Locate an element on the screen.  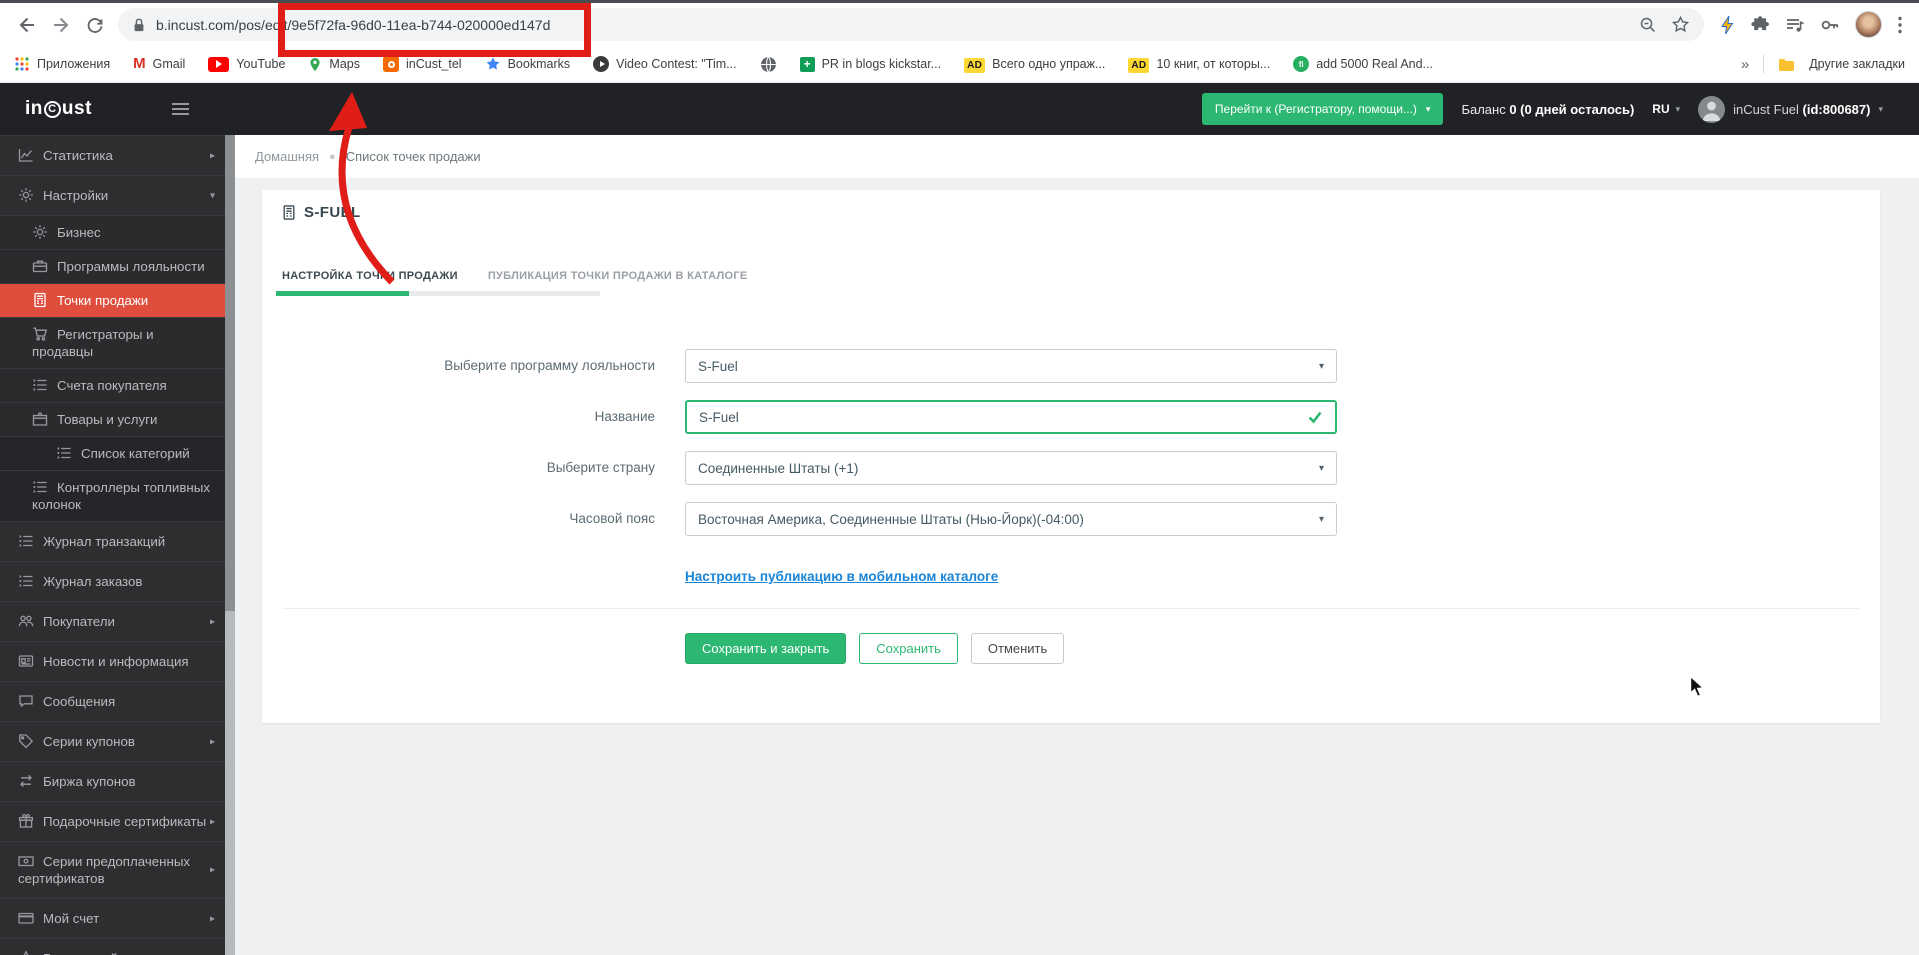
lightning-extension-icon is located at coordinates (1727, 25).